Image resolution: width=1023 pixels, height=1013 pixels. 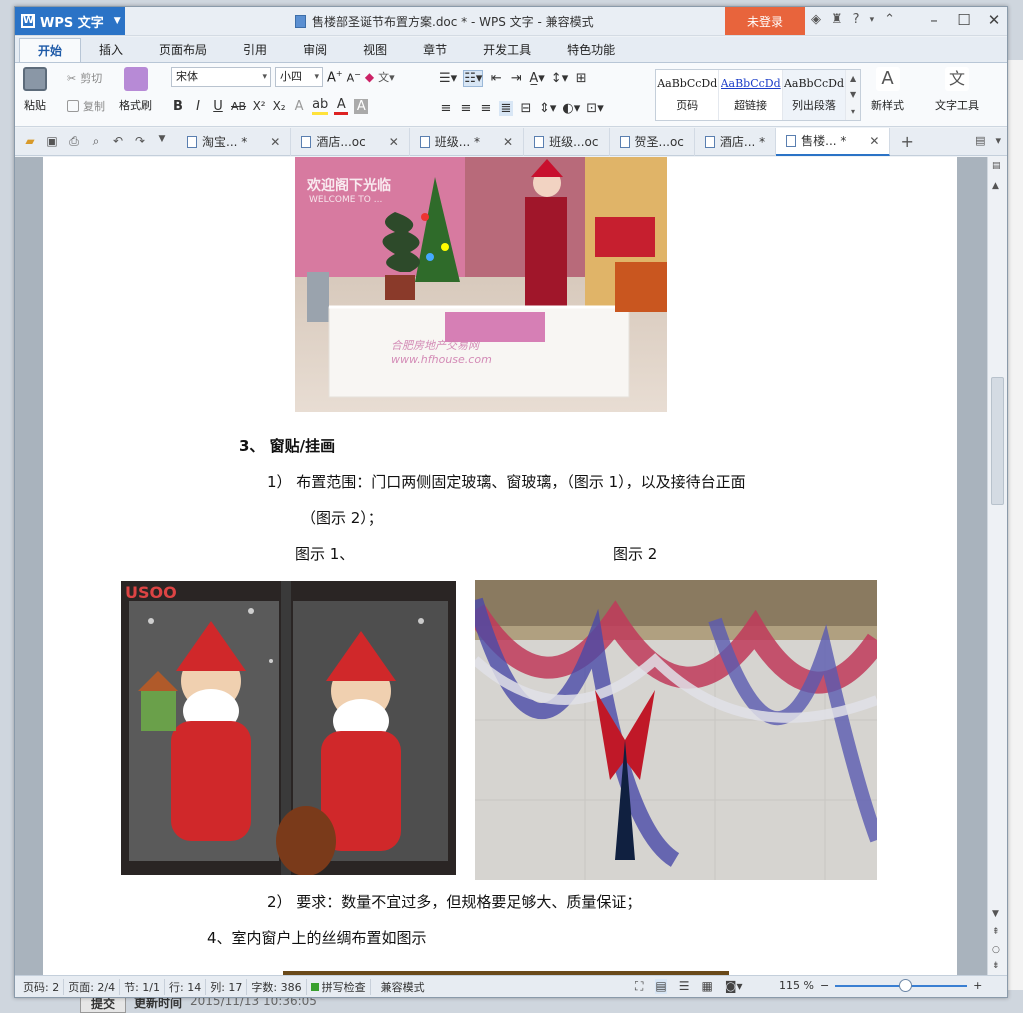 I want to click on doc-tab: 班级... * ✕, so click(x=467, y=141).